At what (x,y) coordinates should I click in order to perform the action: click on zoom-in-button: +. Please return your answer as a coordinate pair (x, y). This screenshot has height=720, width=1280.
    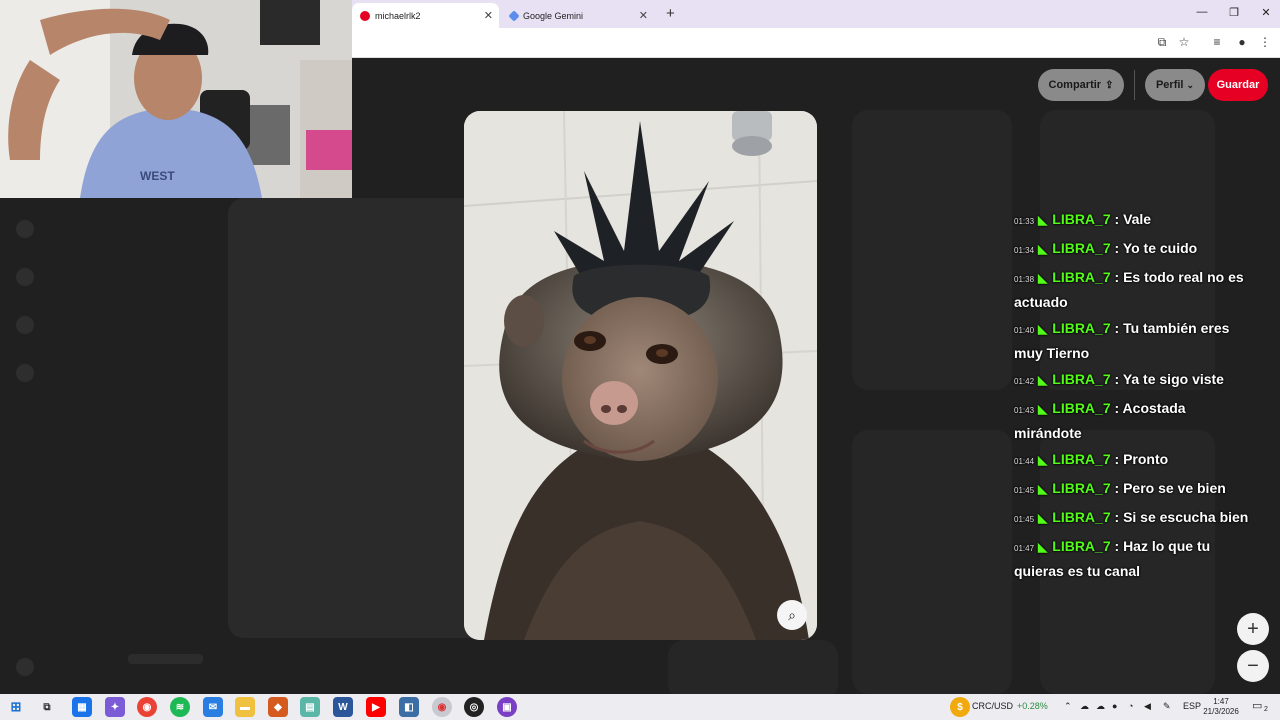
    Looking at the image, I should click on (1253, 629).